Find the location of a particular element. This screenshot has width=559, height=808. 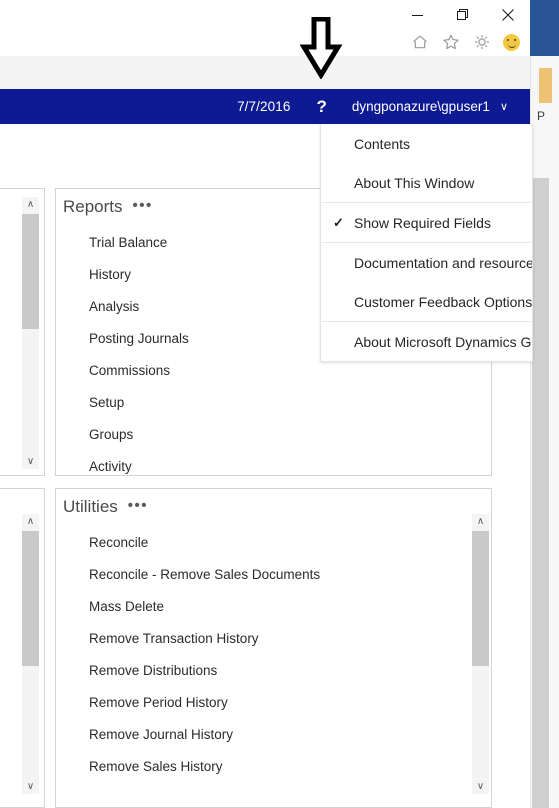

list-item: Reconcile is located at coordinates (279, 543).